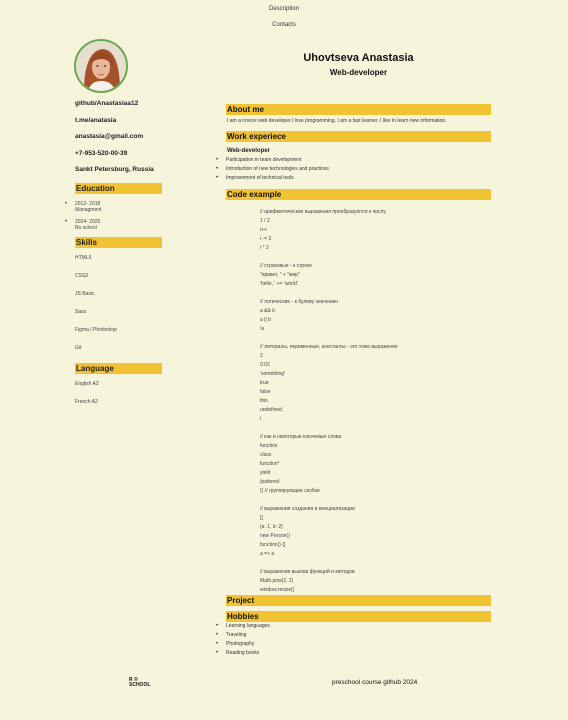 The image size is (568, 720). Describe the element at coordinates (358, 58) in the screenshot. I see `profile-name: Uhovtseva Anastasia` at that location.